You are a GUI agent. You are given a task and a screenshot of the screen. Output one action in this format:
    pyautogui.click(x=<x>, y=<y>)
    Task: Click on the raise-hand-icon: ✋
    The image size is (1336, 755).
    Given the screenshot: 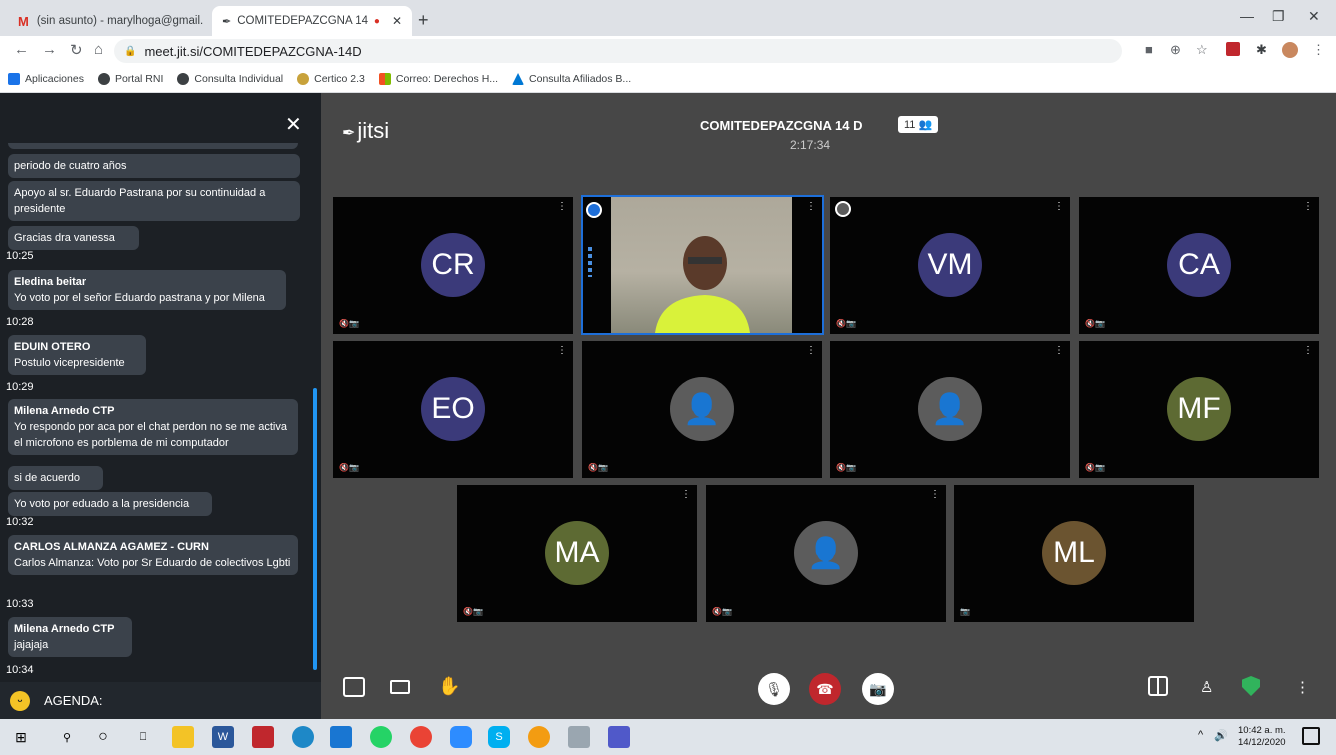 What is the action you would take?
    pyautogui.click(x=449, y=686)
    